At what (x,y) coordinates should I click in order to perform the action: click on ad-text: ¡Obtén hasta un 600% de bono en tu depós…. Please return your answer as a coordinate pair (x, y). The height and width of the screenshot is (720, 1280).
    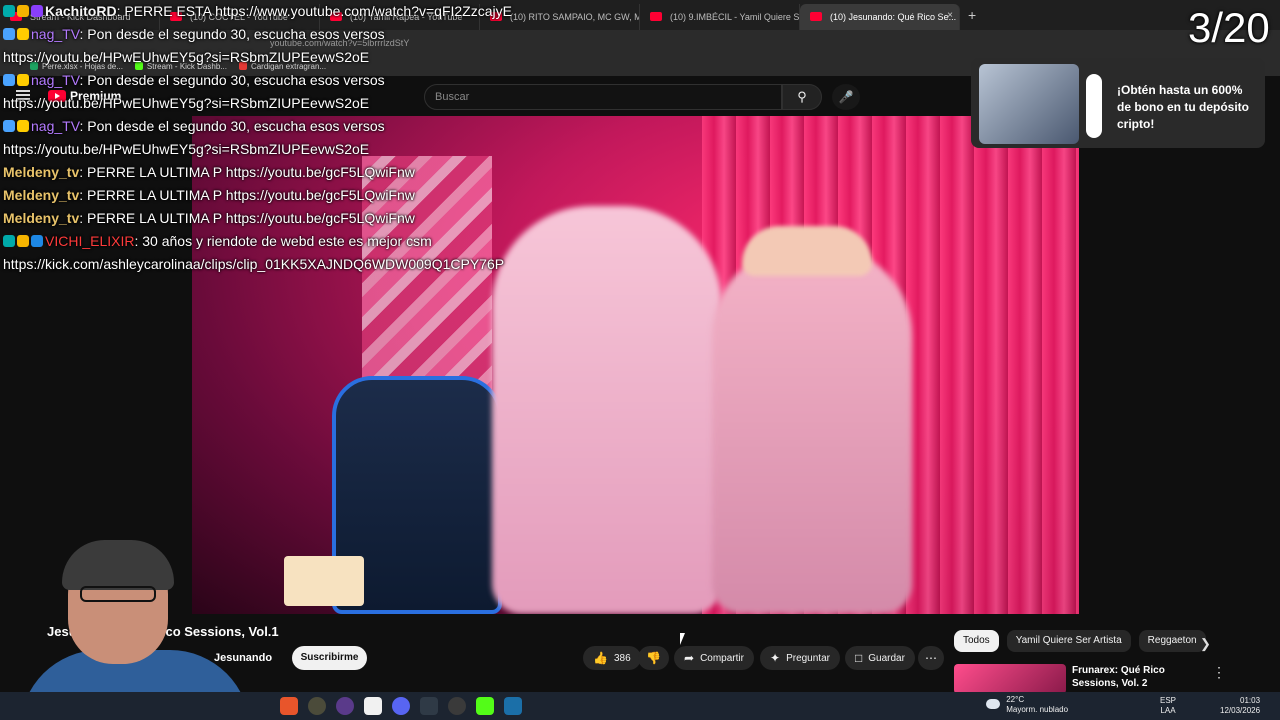
    Looking at the image, I should click on (1183, 107).